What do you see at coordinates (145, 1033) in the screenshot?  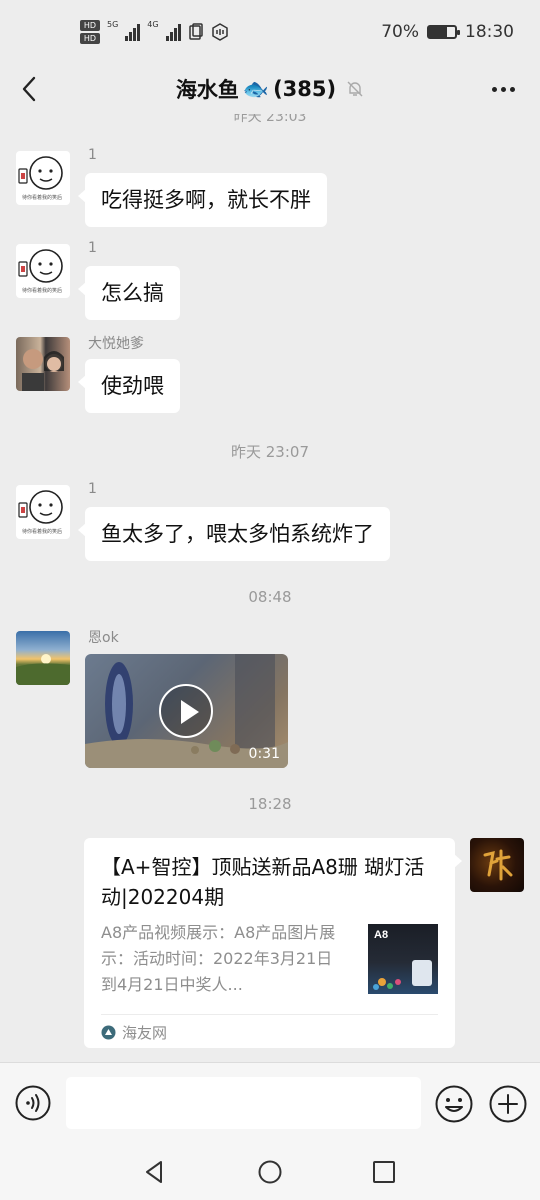 I see `source-name: 海友网` at bounding box center [145, 1033].